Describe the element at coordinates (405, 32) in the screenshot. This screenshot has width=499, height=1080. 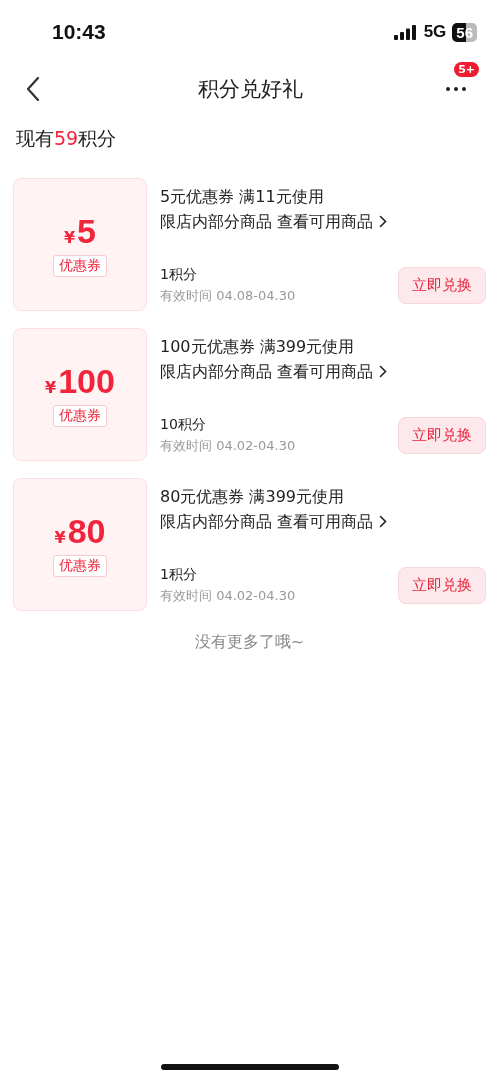
I see `signal-icon` at that location.